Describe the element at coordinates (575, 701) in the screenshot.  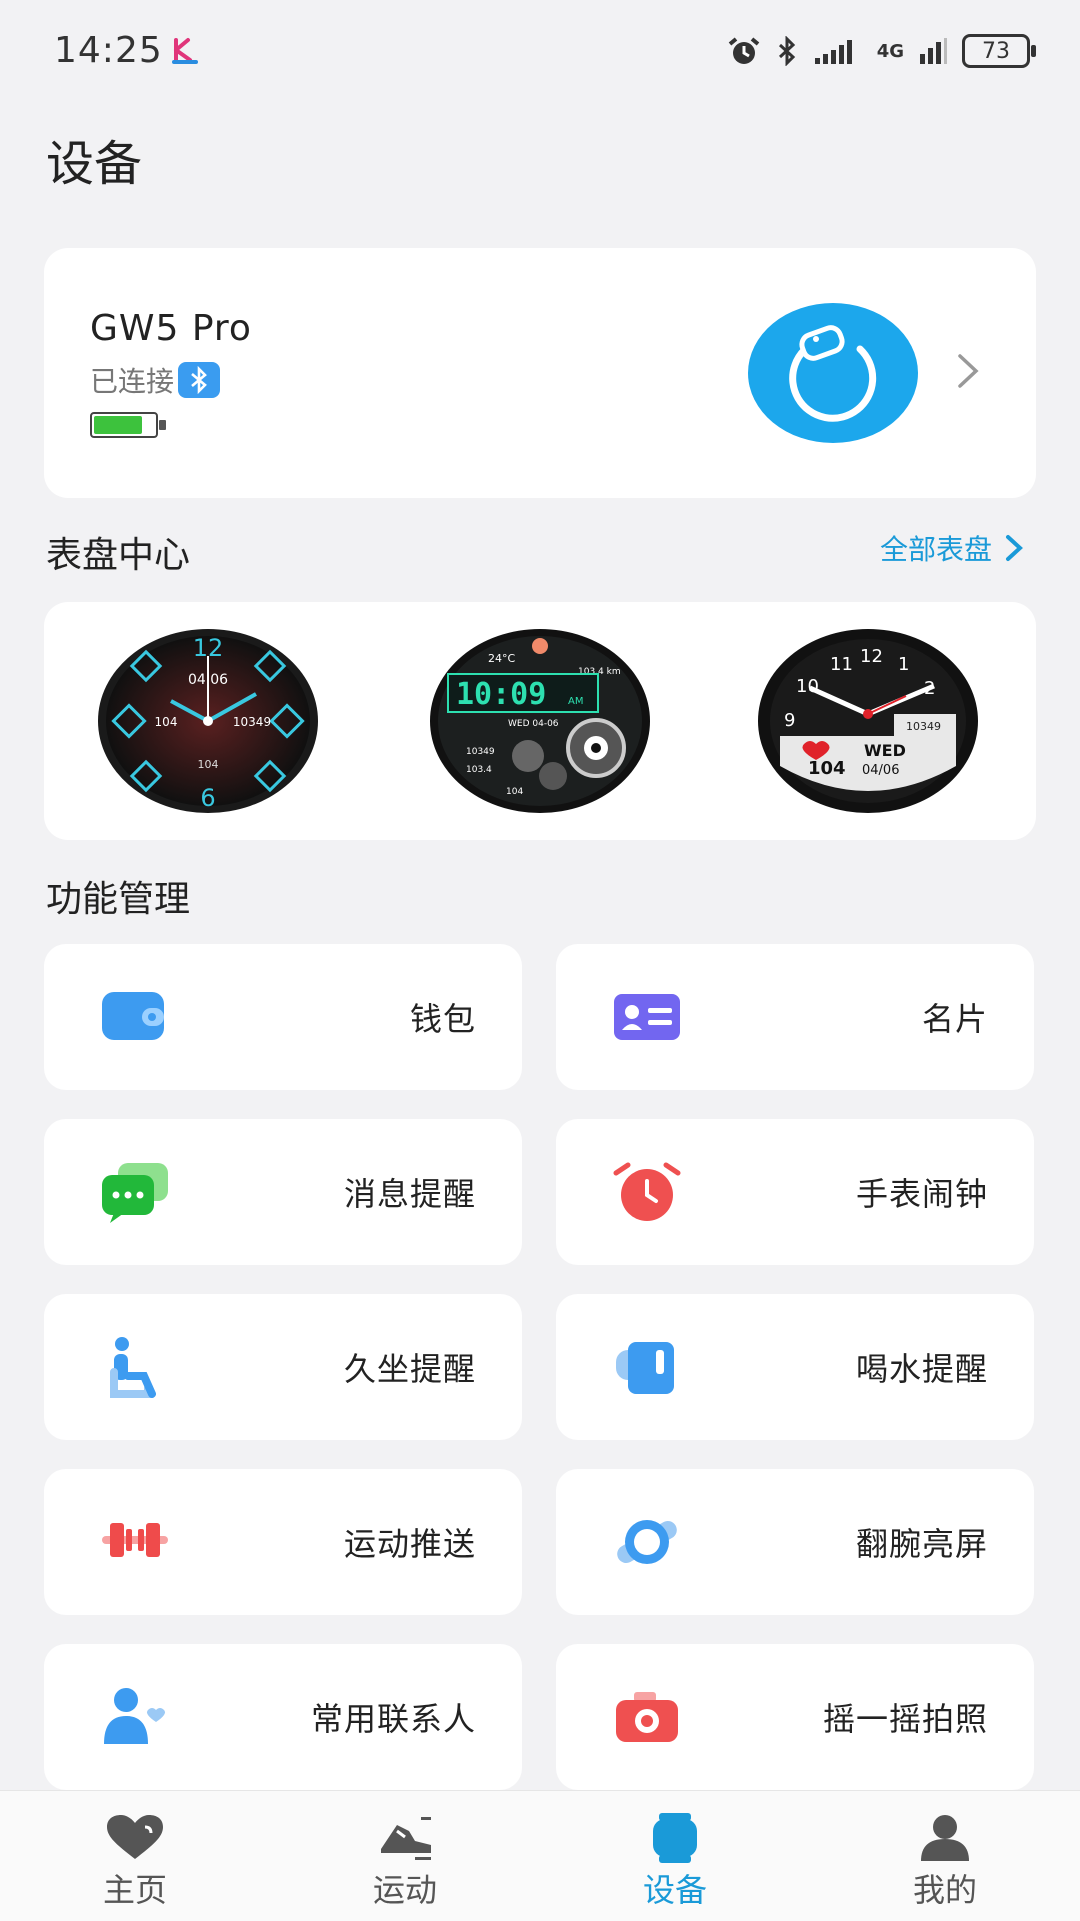
I see `face2-ampm: AM` at that location.